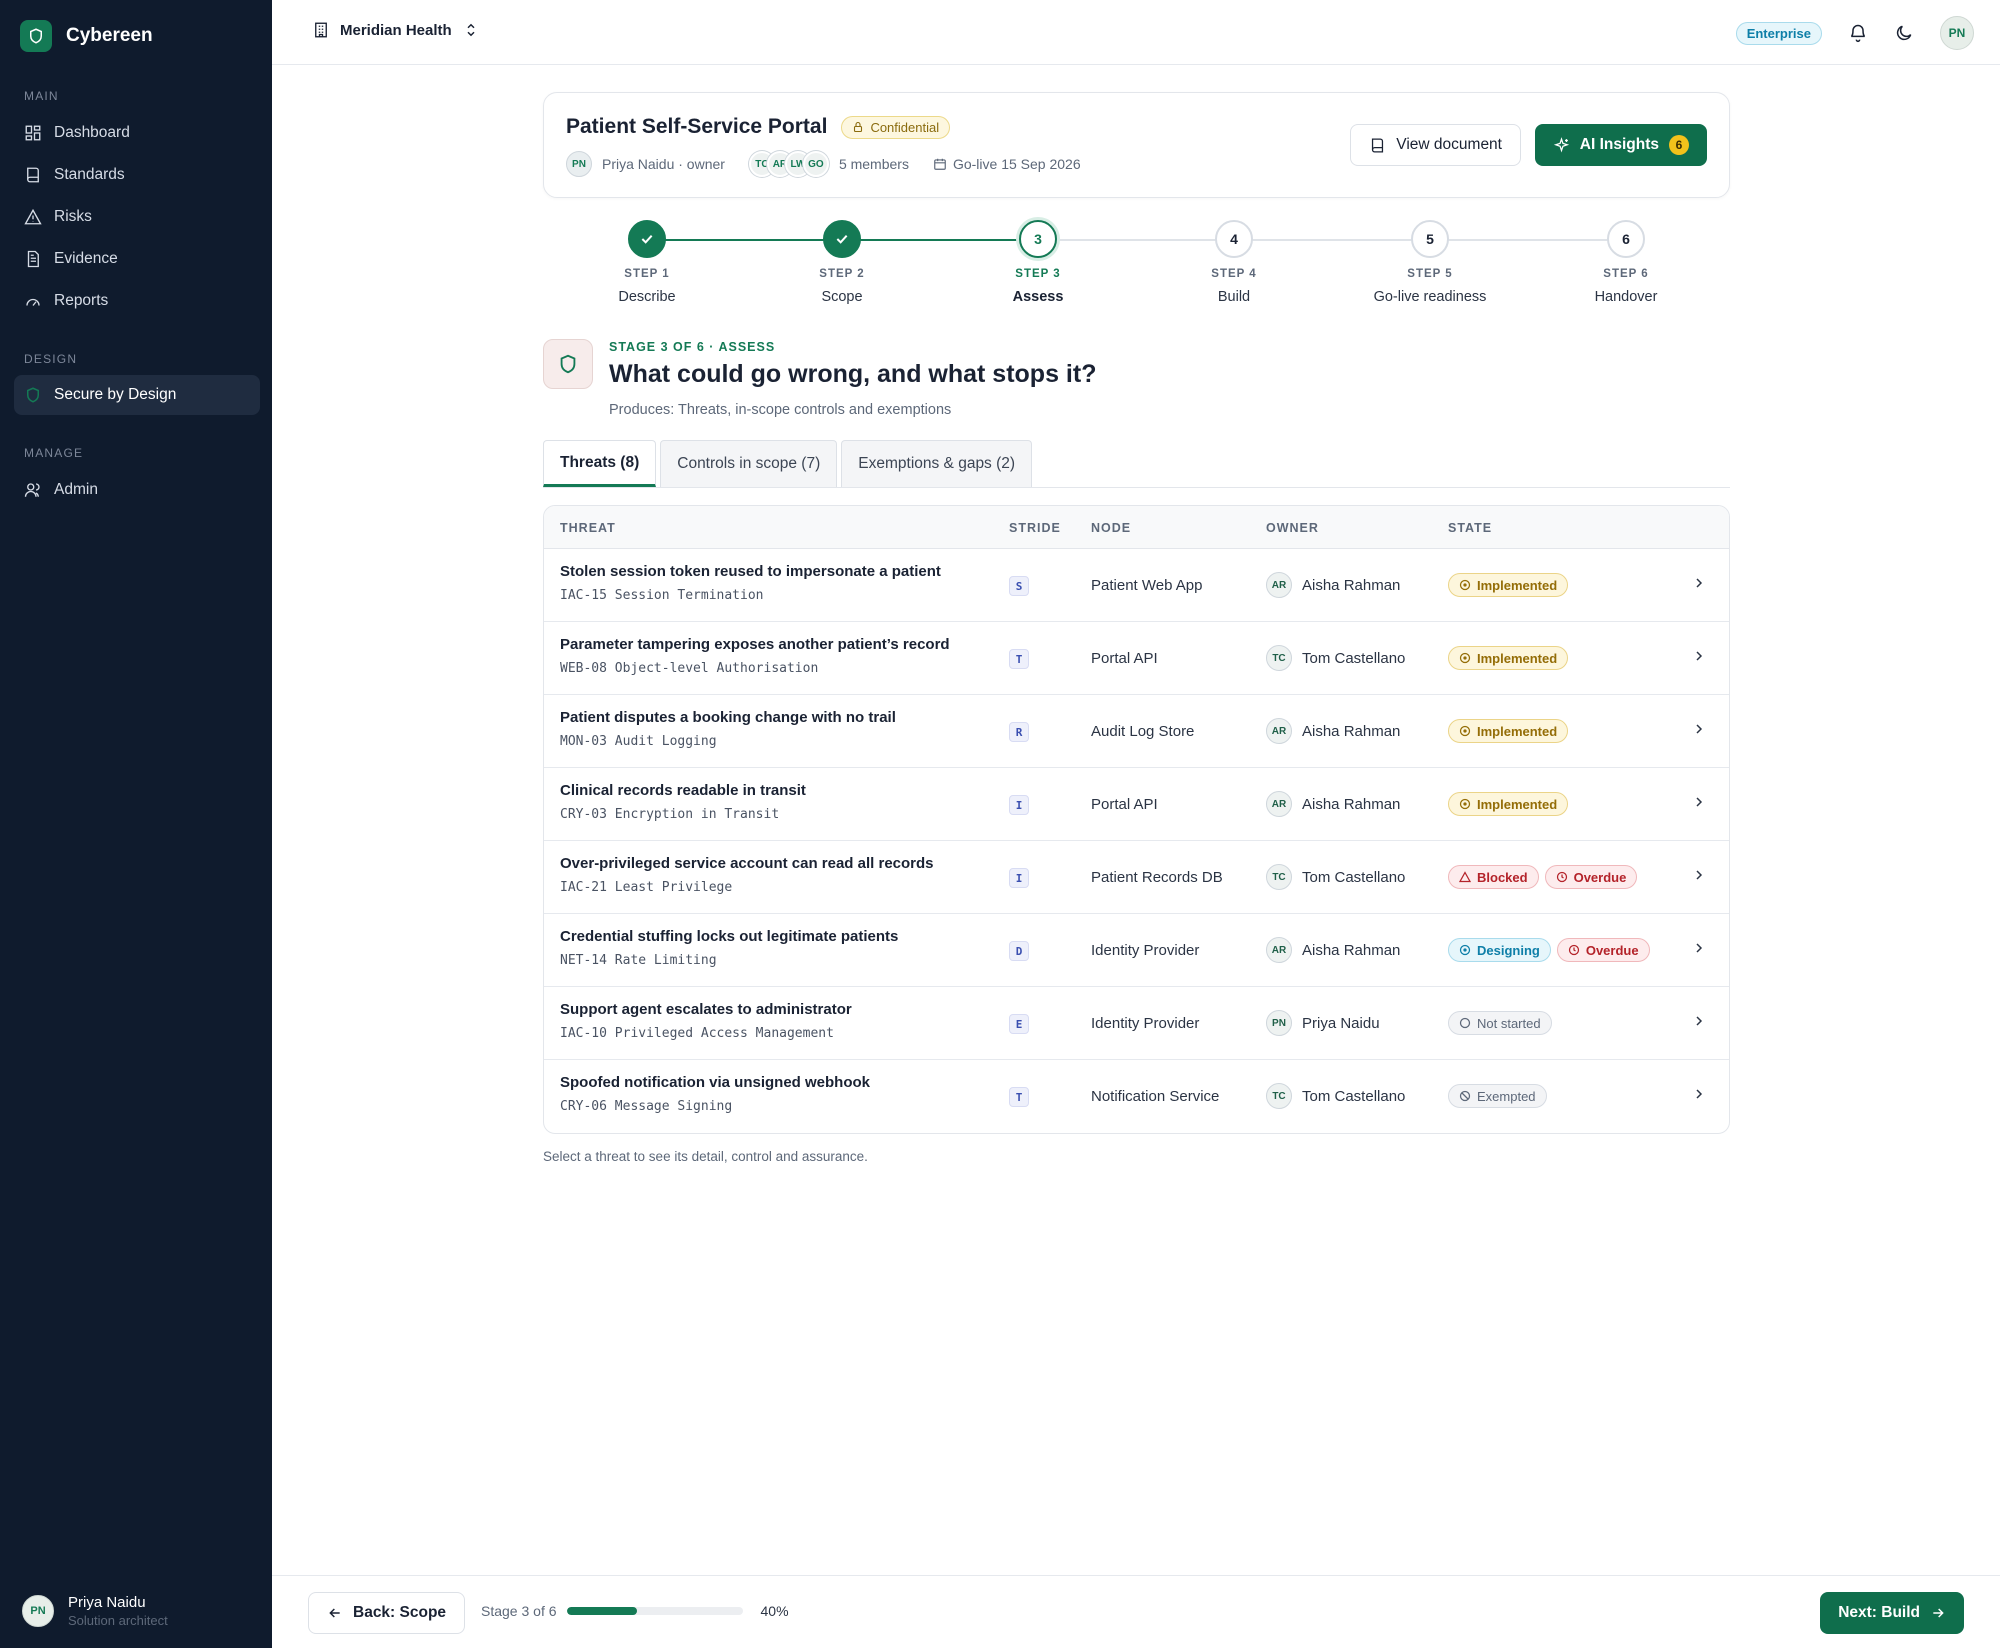 The image size is (2000, 1648). What do you see at coordinates (697, 1033) in the screenshot?
I see `threat-control: IAC-10 Privileged Access Management` at bounding box center [697, 1033].